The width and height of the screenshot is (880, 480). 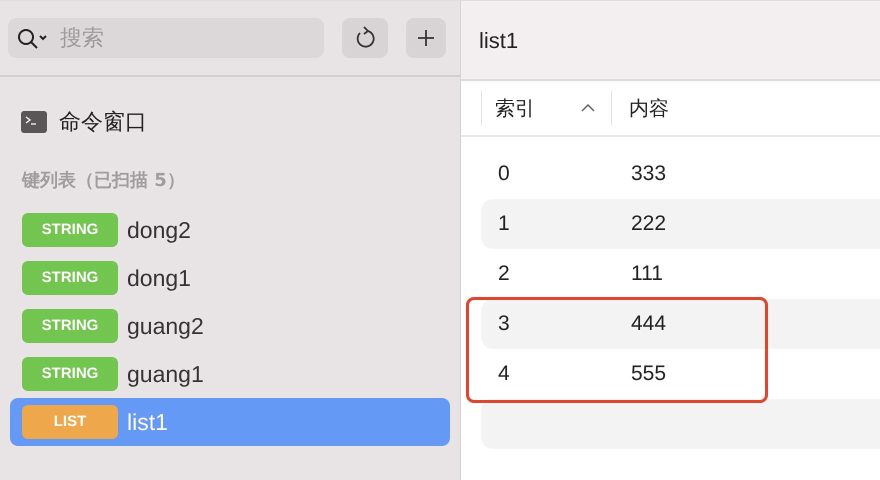 I want to click on table-row: 2 111, so click(x=680, y=274).